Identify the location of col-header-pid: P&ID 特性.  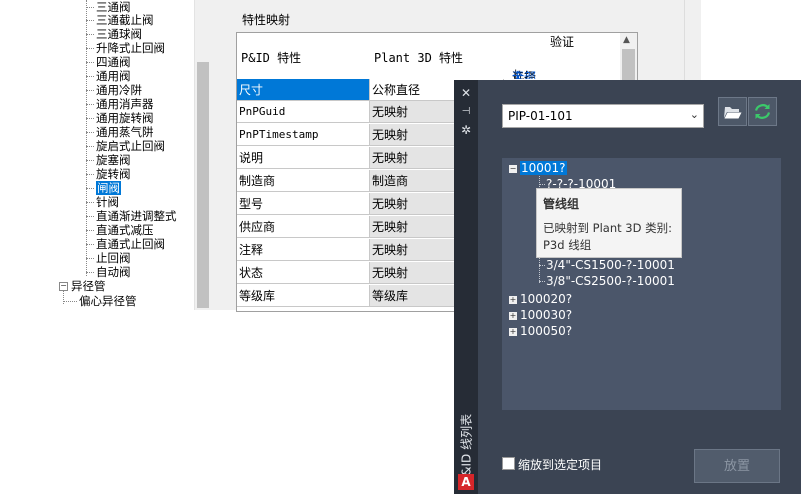
(304, 56).